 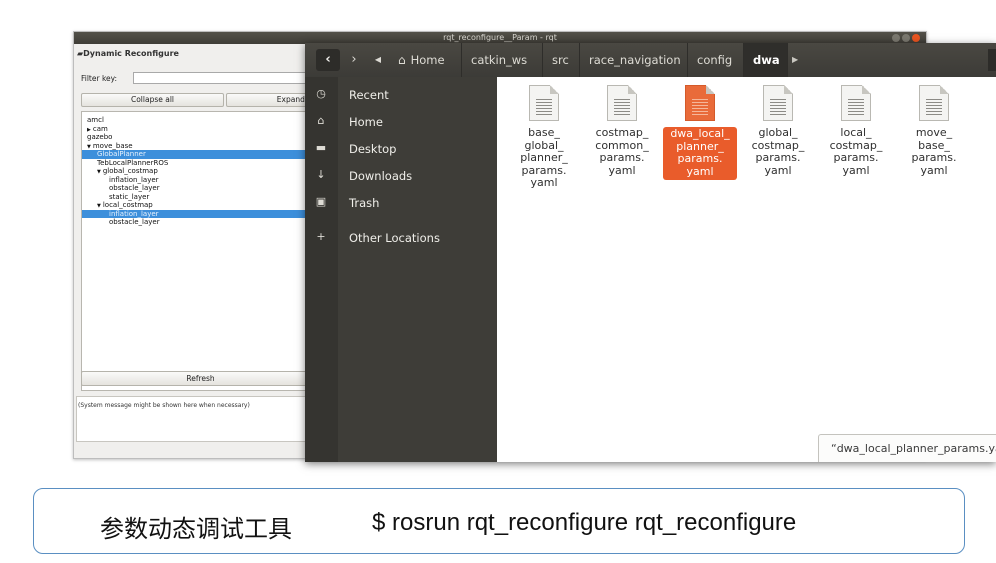 I want to click on triangle-right-icon: ▶, so click(x=795, y=60).